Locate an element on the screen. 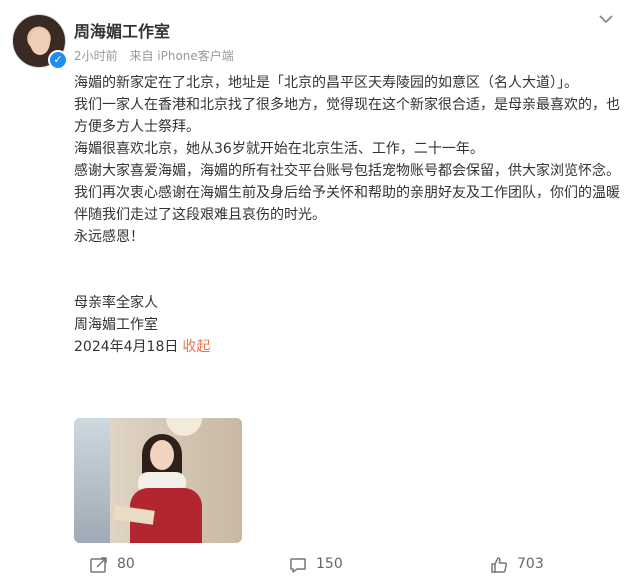 The height and width of the screenshot is (583, 630). photo-window is located at coordinates (92, 480).